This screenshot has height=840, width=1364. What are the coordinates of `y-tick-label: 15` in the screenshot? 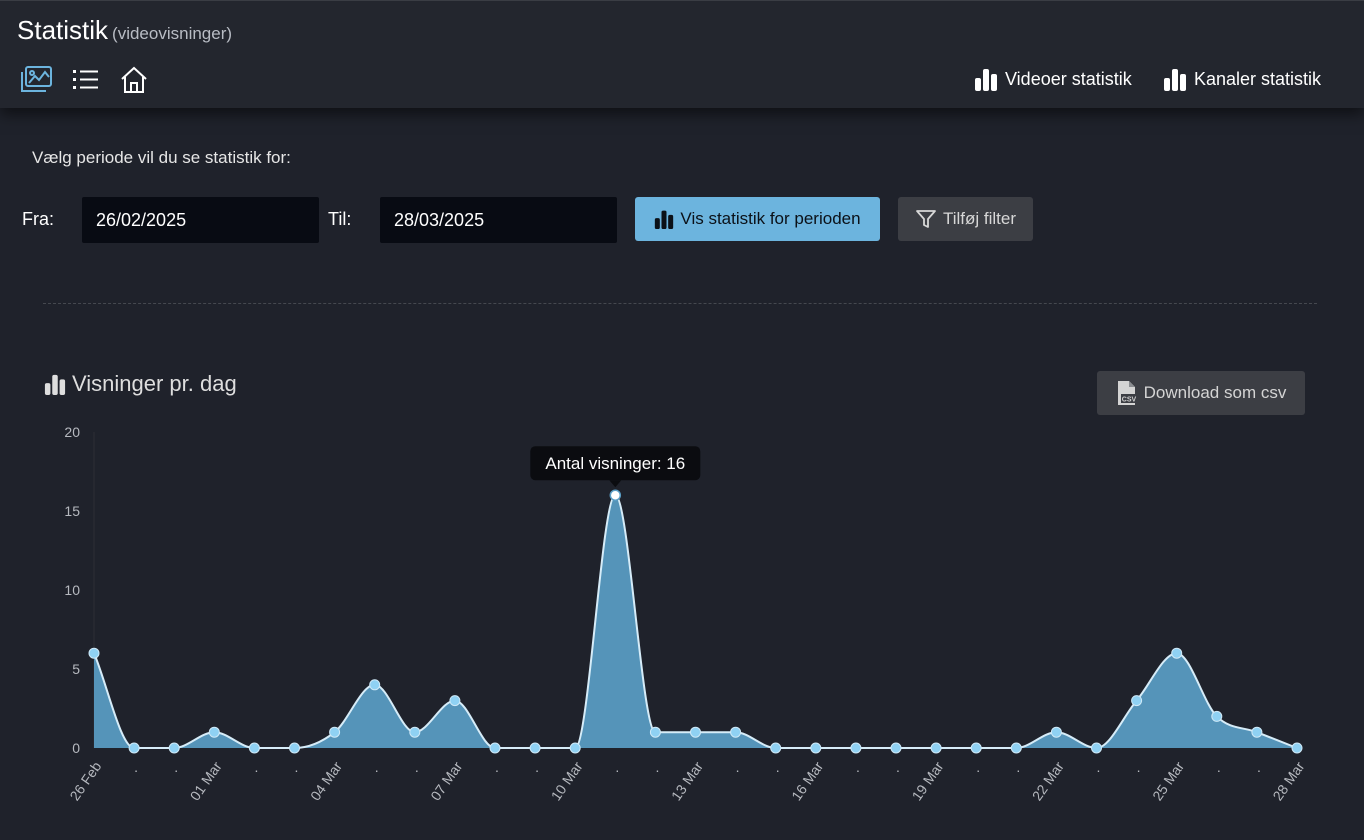 It's located at (72, 511).